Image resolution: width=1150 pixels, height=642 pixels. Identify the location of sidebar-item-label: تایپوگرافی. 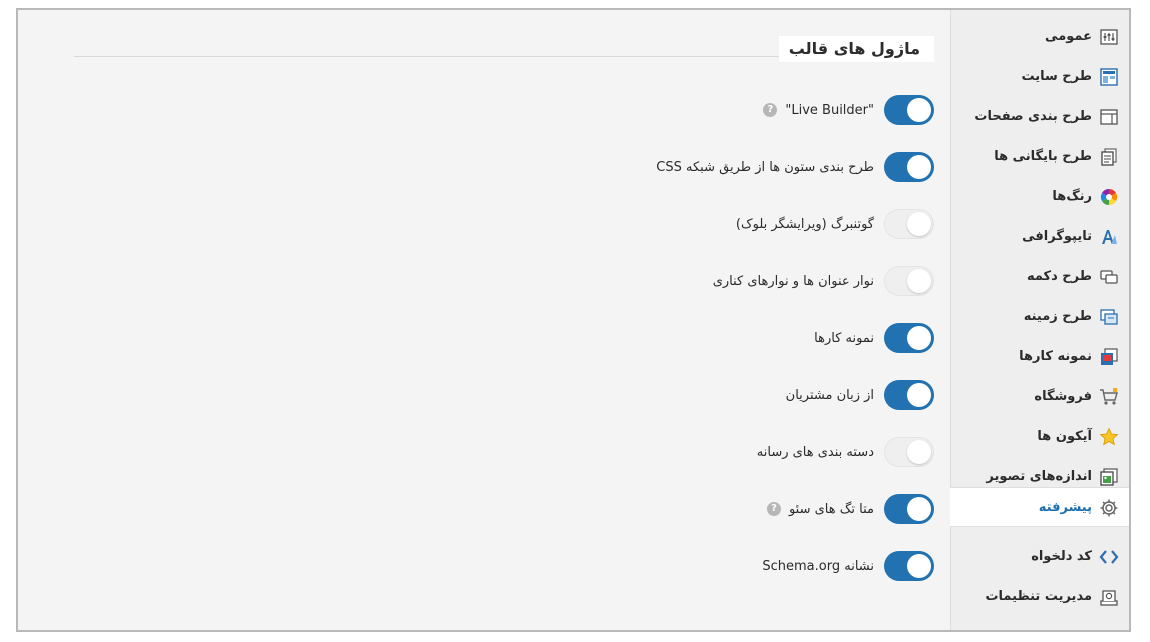
(1057, 236).